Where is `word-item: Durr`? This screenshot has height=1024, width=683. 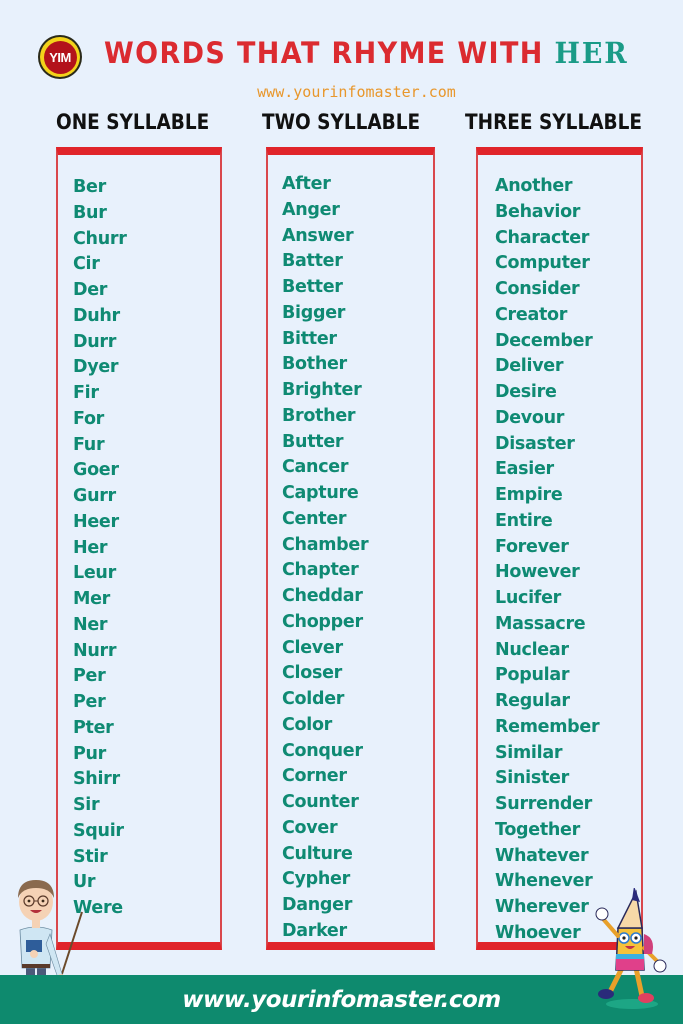
word-item: Durr is located at coordinates (95, 341).